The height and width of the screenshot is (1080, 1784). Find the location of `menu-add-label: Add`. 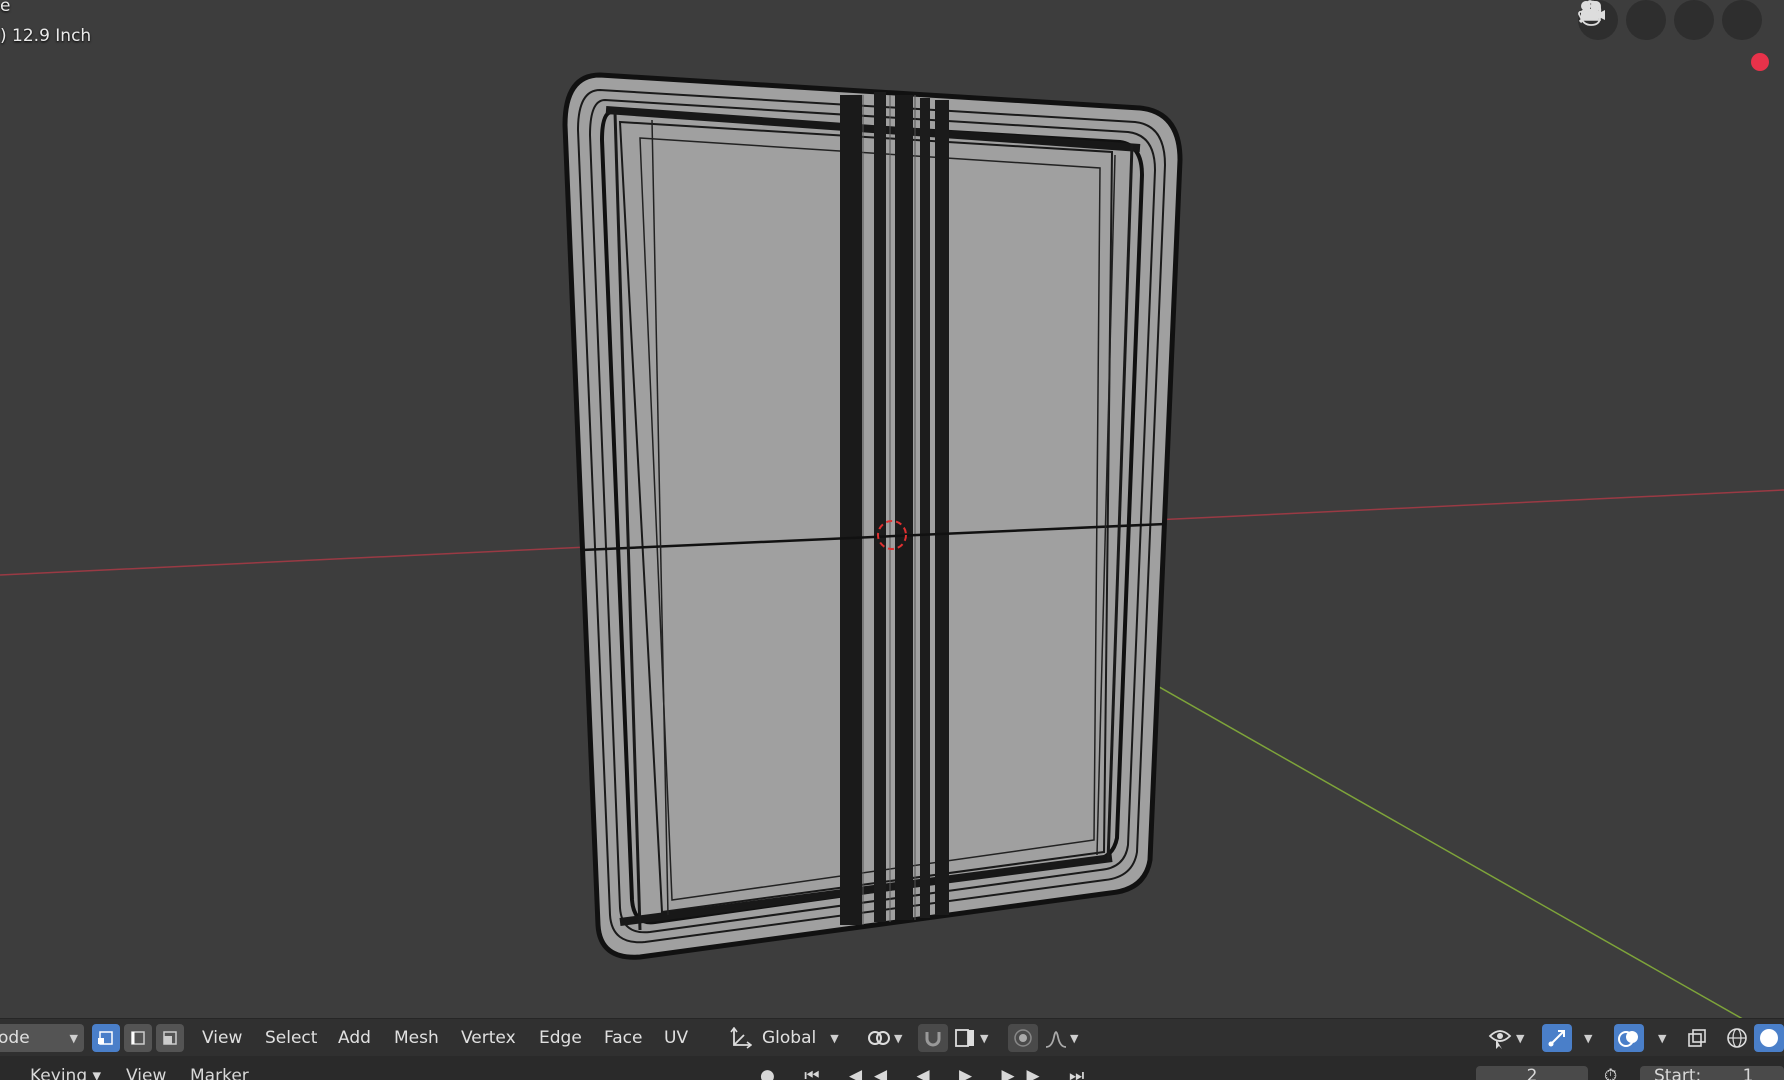

menu-add-label: Add is located at coordinates (354, 1038).